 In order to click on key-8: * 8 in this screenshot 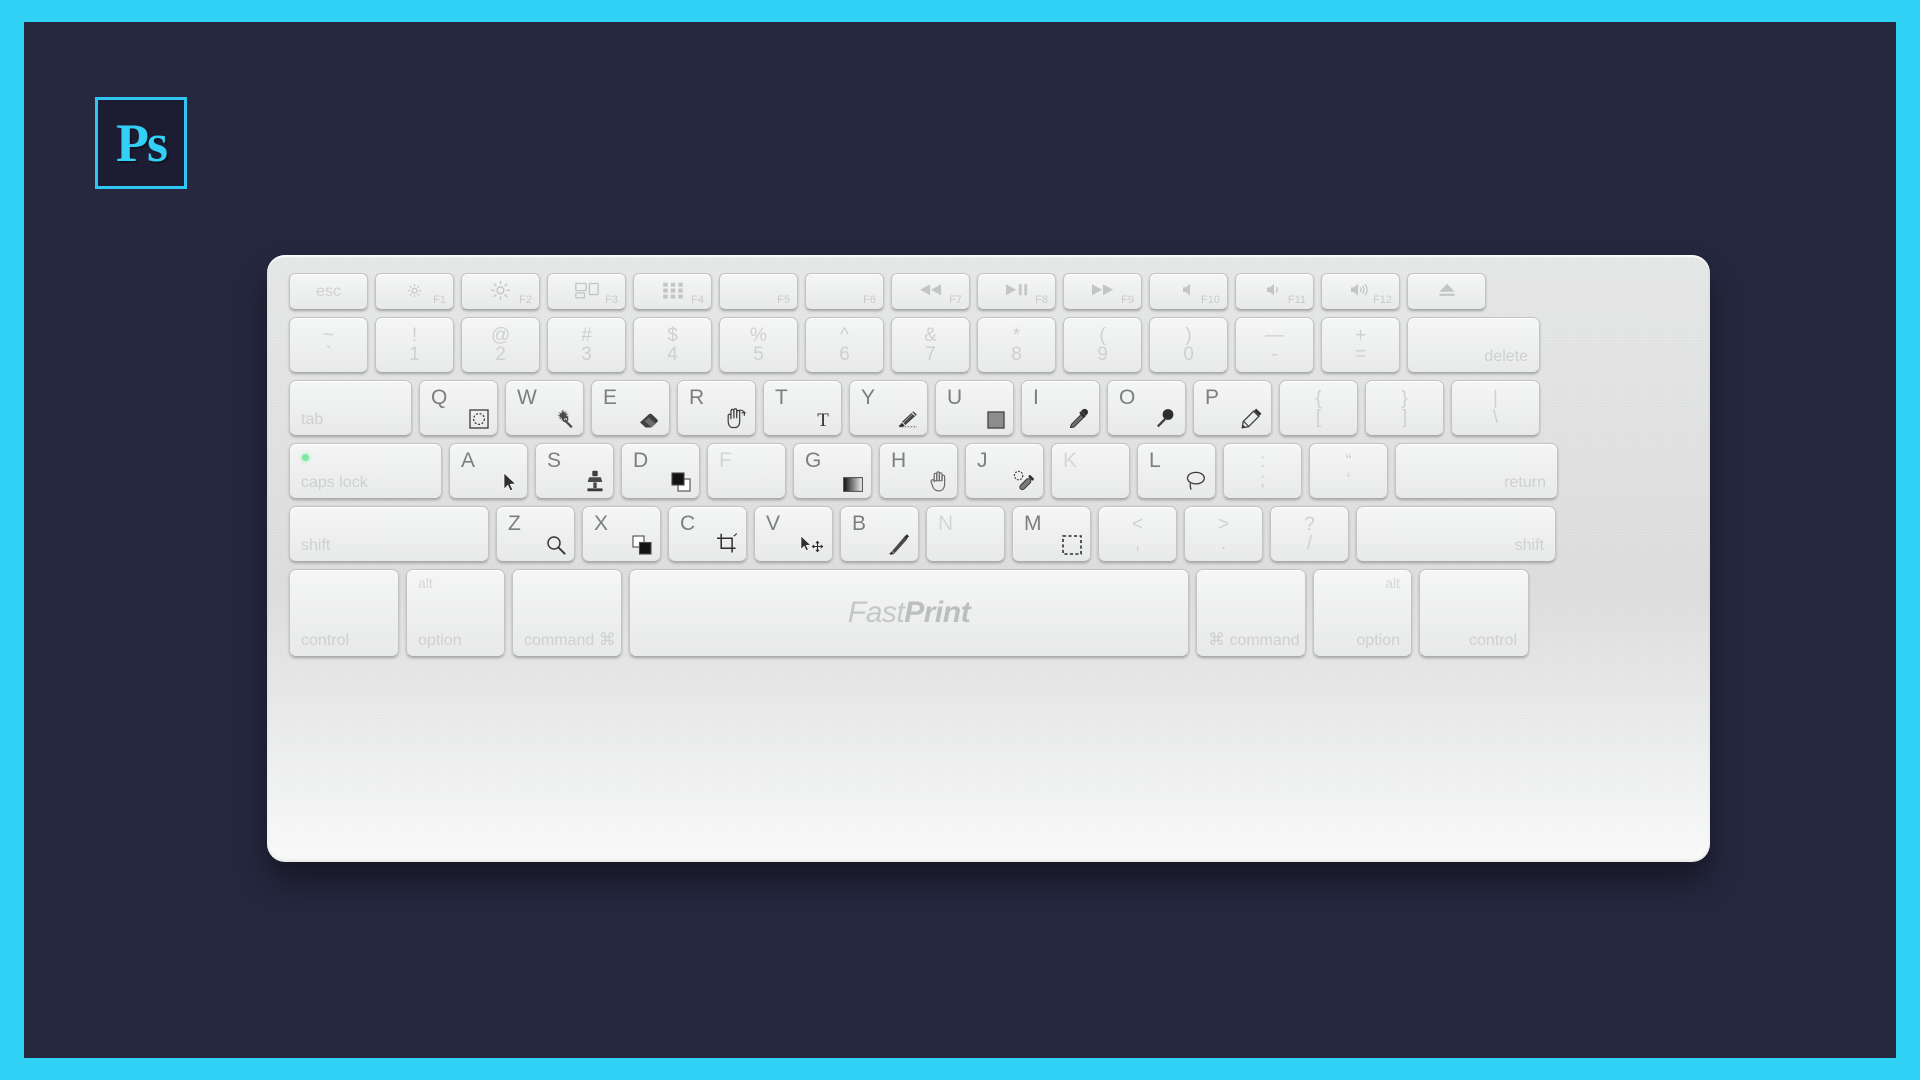, I will do `click(1016, 345)`.